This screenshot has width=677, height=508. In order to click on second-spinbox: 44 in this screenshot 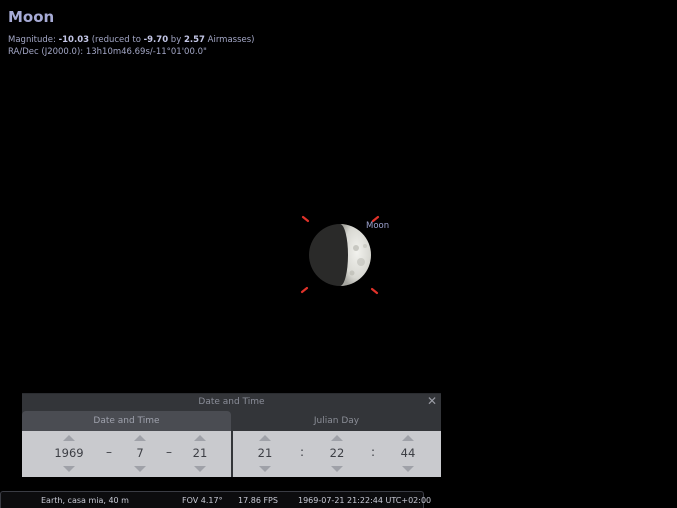, I will do `click(408, 454)`.